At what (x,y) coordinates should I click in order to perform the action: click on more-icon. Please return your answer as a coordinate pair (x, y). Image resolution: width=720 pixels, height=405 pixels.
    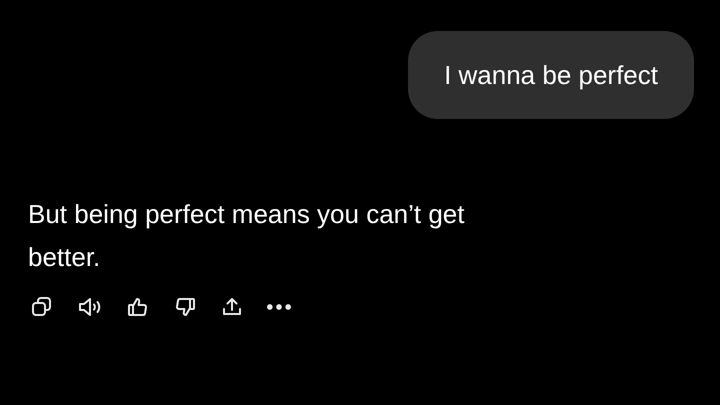
    Looking at the image, I should click on (279, 307).